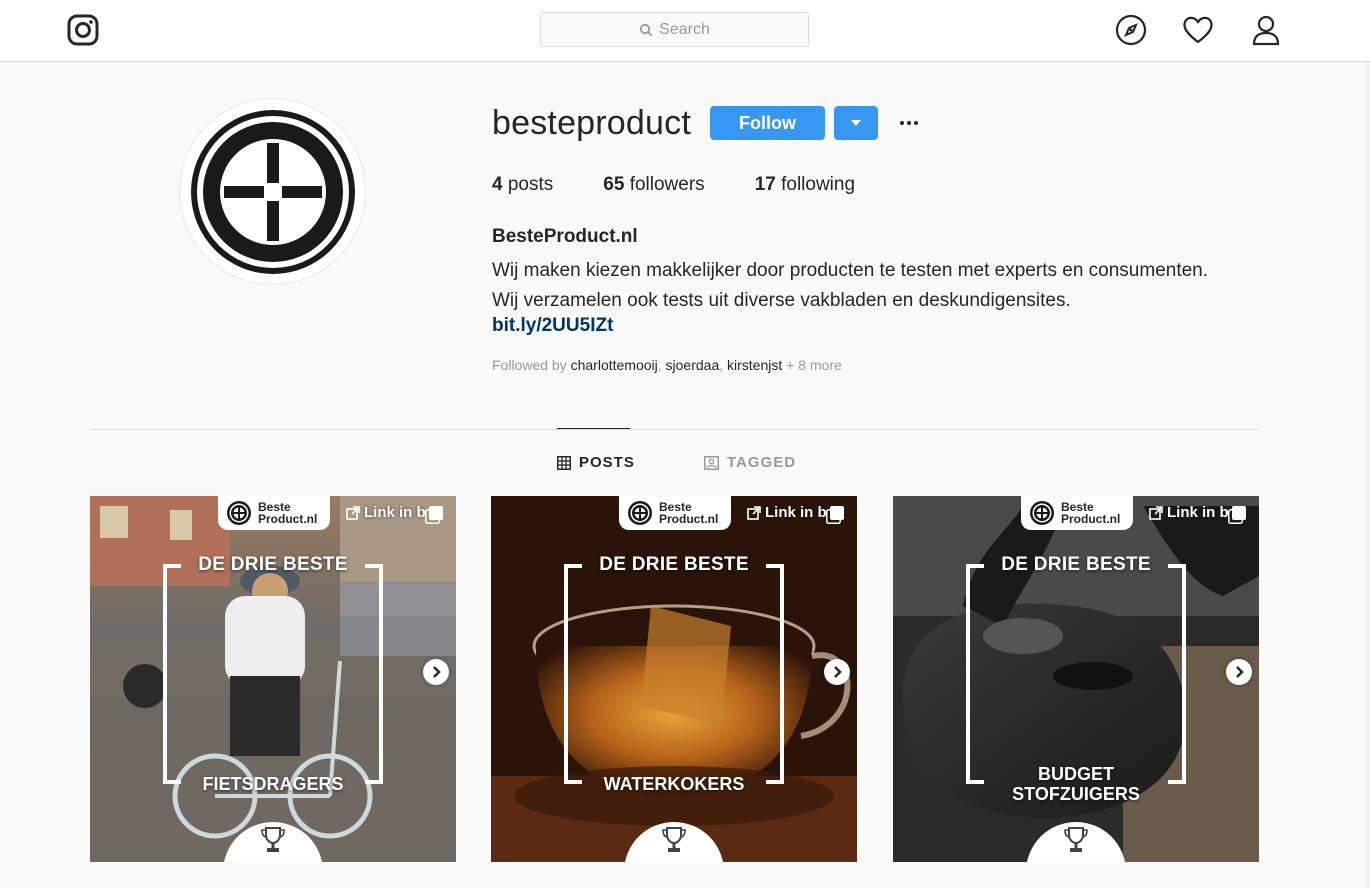 Image resolution: width=1370 pixels, height=888 pixels. Describe the element at coordinates (818, 184) in the screenshot. I see `stat-label: following` at that location.